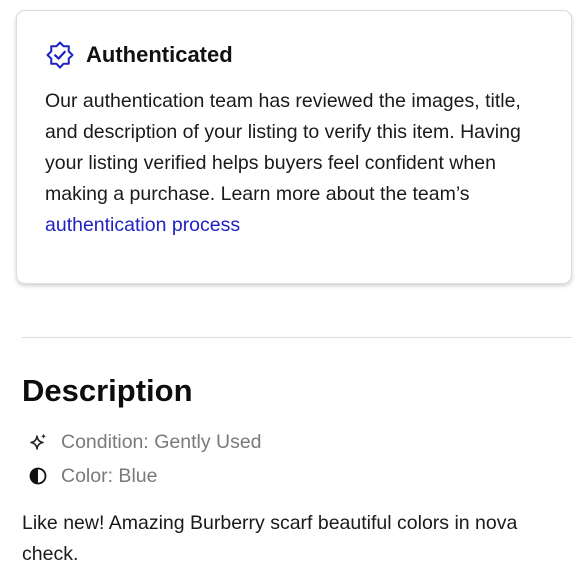 The height and width of the screenshot is (580, 580). I want to click on verified-badge-icon, so click(60, 55).